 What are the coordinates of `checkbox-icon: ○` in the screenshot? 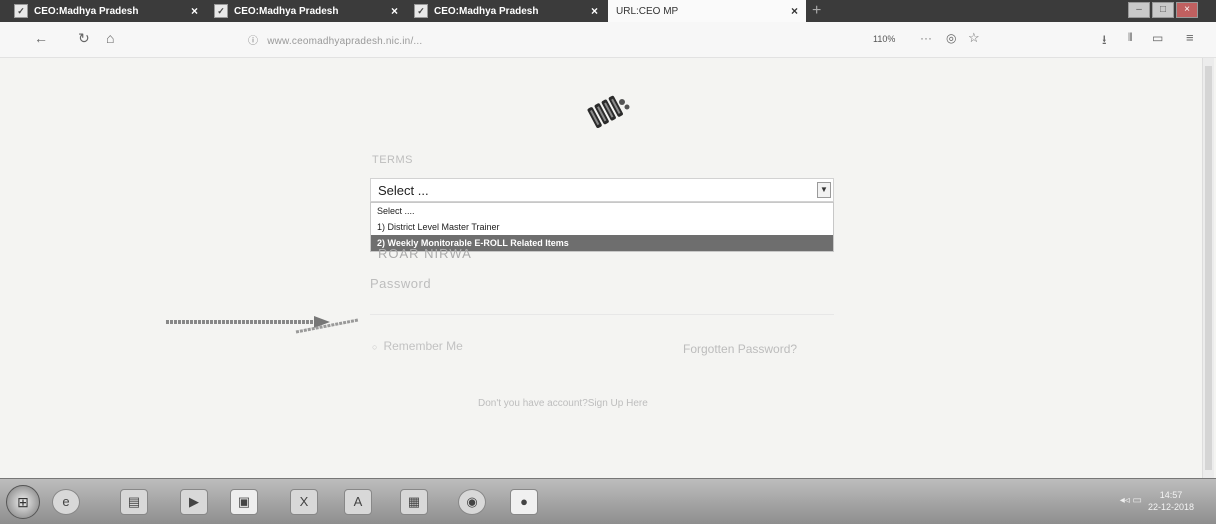 It's located at (374, 347).